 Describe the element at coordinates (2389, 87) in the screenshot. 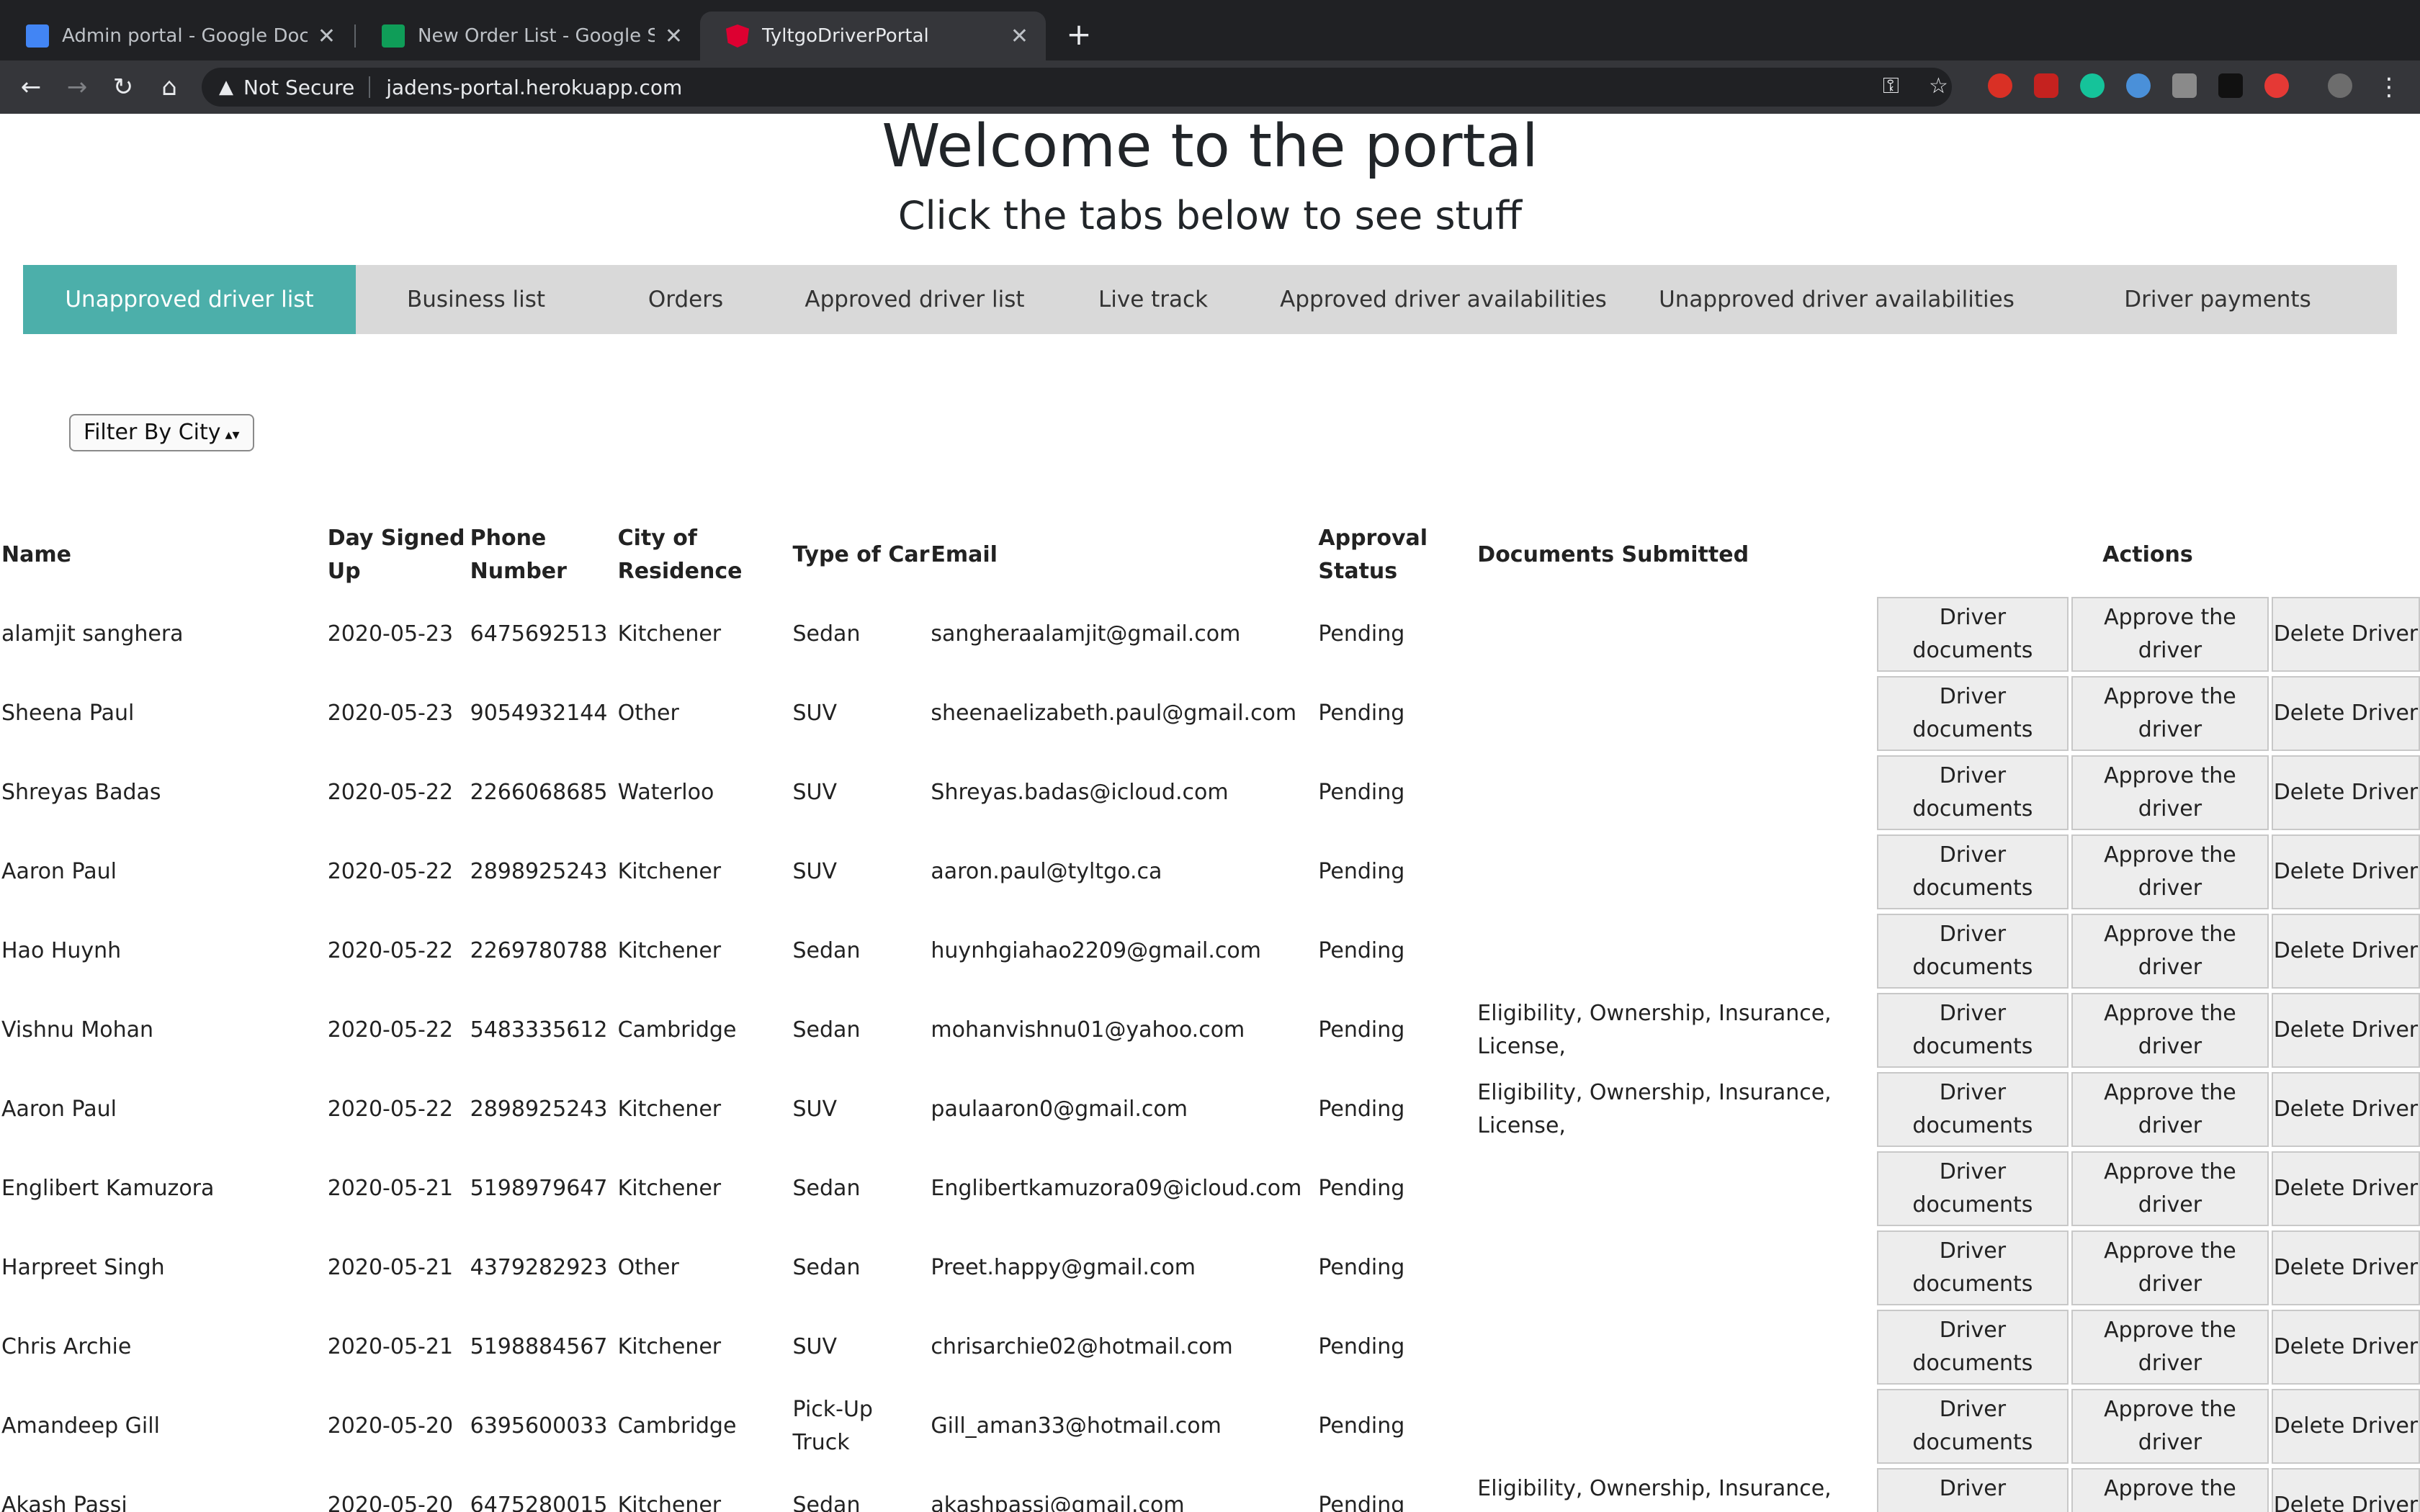

I see `menu-dots-icon: ⋮` at that location.